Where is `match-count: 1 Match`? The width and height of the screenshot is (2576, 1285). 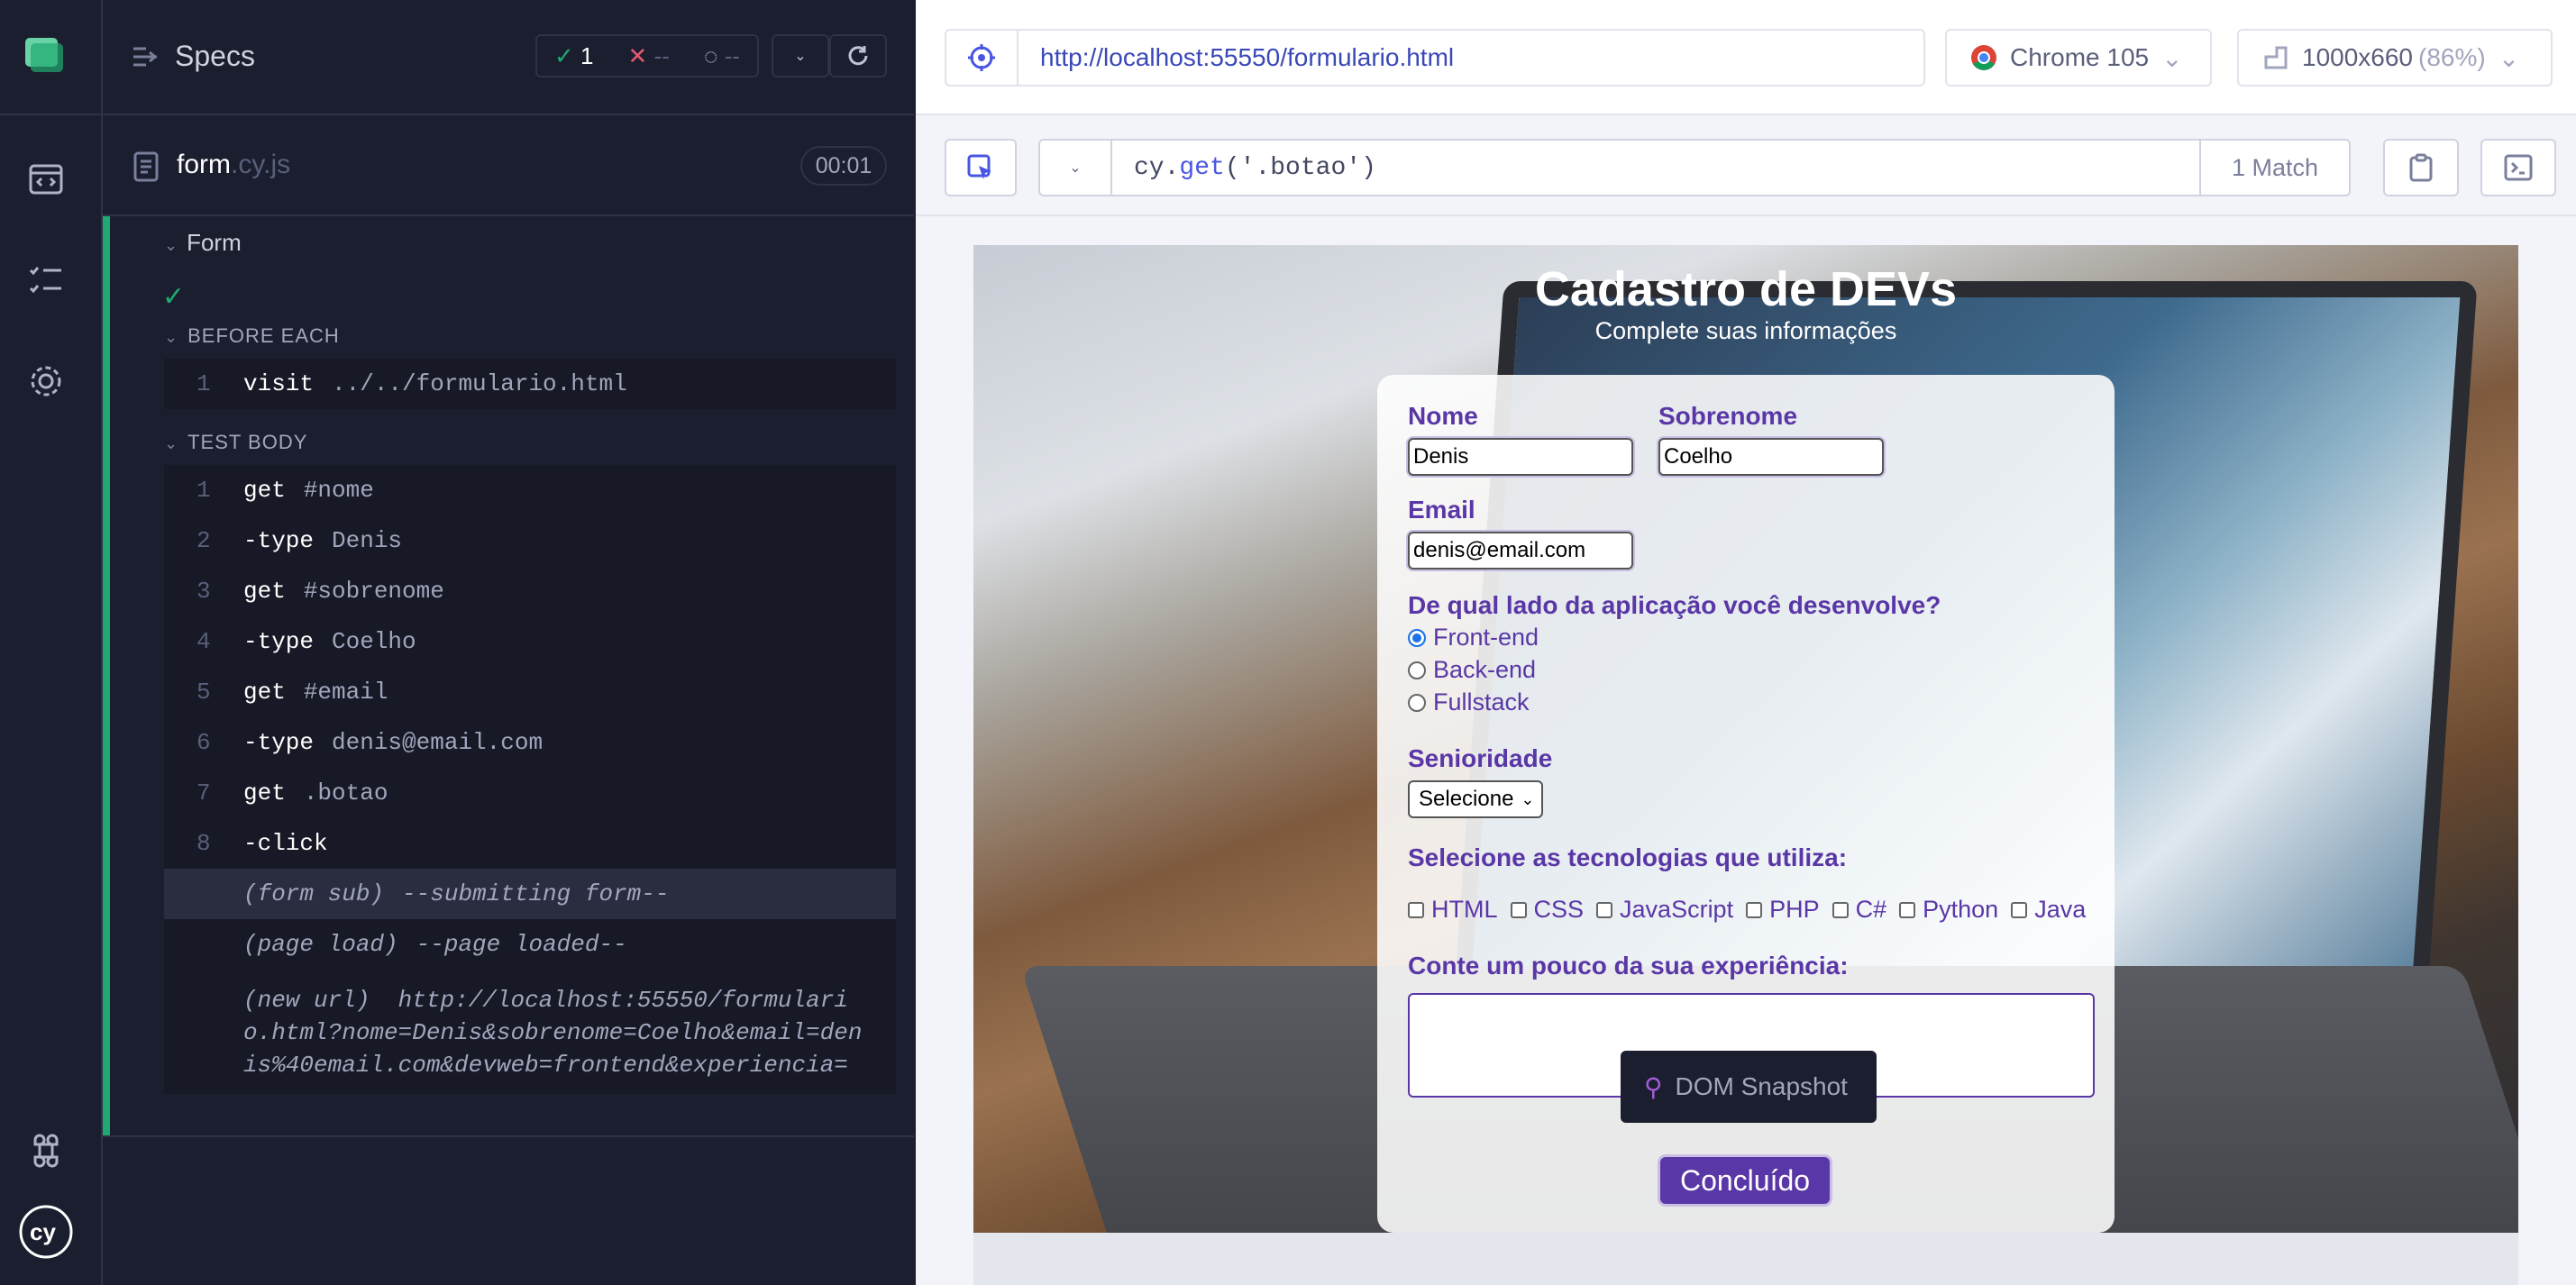 match-count: 1 Match is located at coordinates (2274, 168).